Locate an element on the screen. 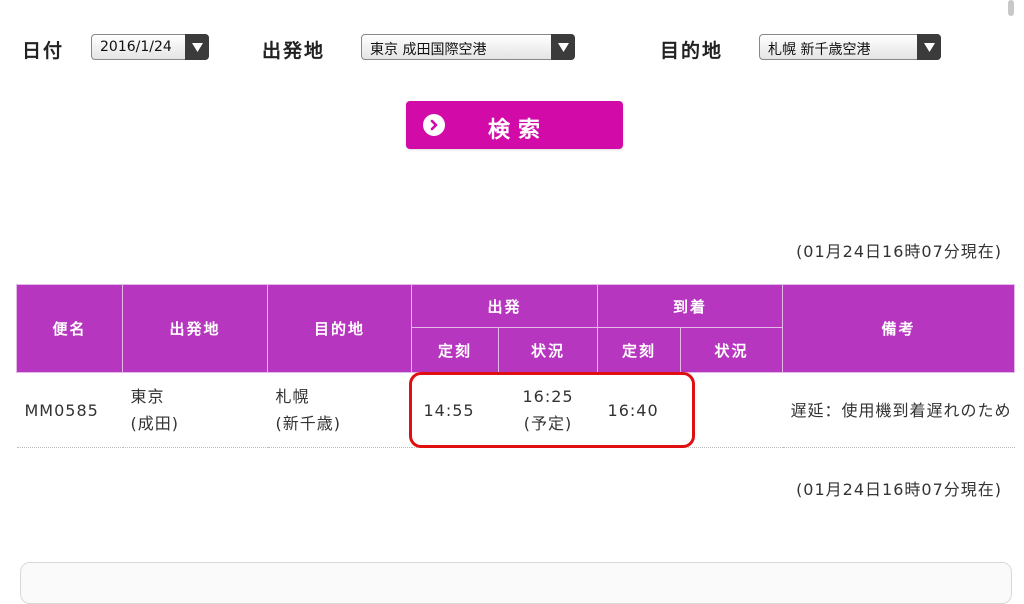 The height and width of the screenshot is (604, 1024). departure-status-note: (予定) is located at coordinates (548, 423).